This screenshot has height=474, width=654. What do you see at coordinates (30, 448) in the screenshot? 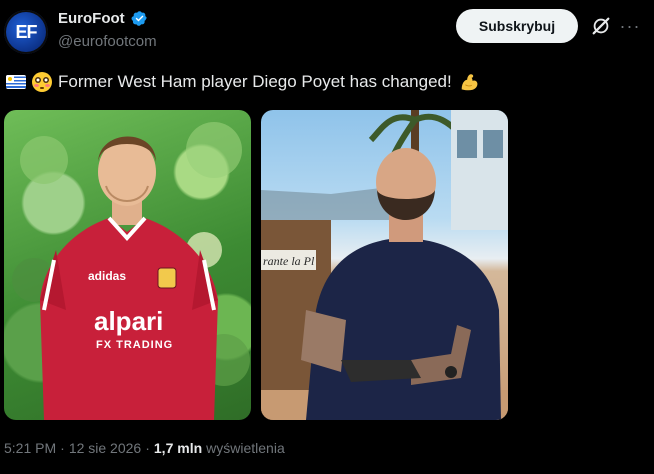
I see `post-time: 5:21 PM` at bounding box center [30, 448].